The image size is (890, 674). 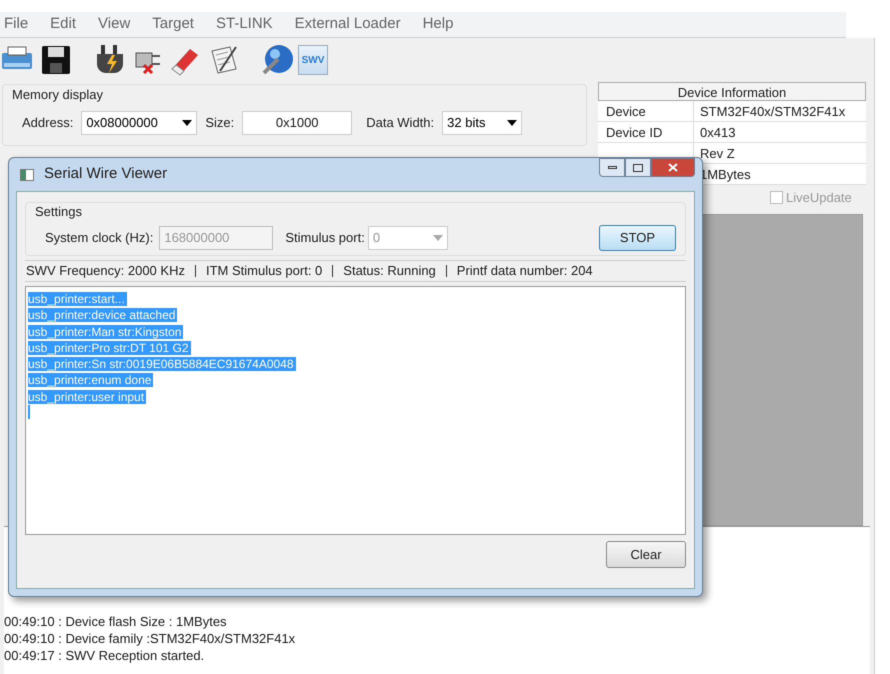 What do you see at coordinates (173, 24) in the screenshot?
I see `menu-item: Target` at bounding box center [173, 24].